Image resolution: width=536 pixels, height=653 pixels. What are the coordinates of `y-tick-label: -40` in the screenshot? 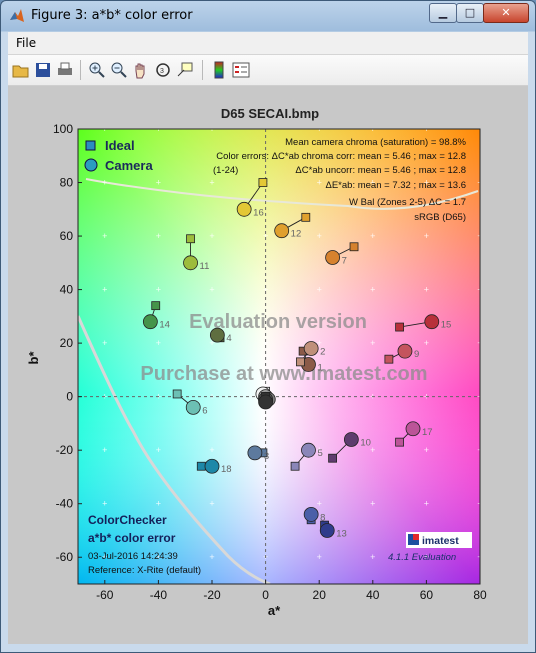 It's located at (65, 504).